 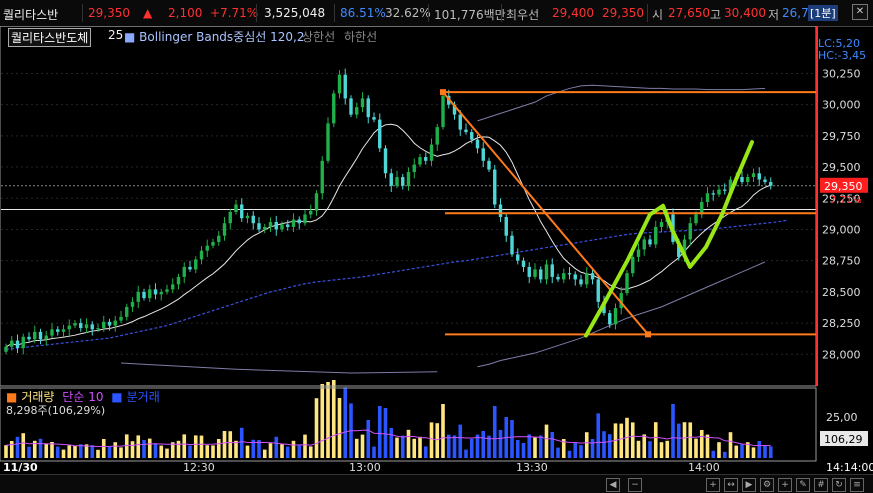 What do you see at coordinates (785, 485) in the screenshot?
I see `crosshair-icon: +` at bounding box center [785, 485].